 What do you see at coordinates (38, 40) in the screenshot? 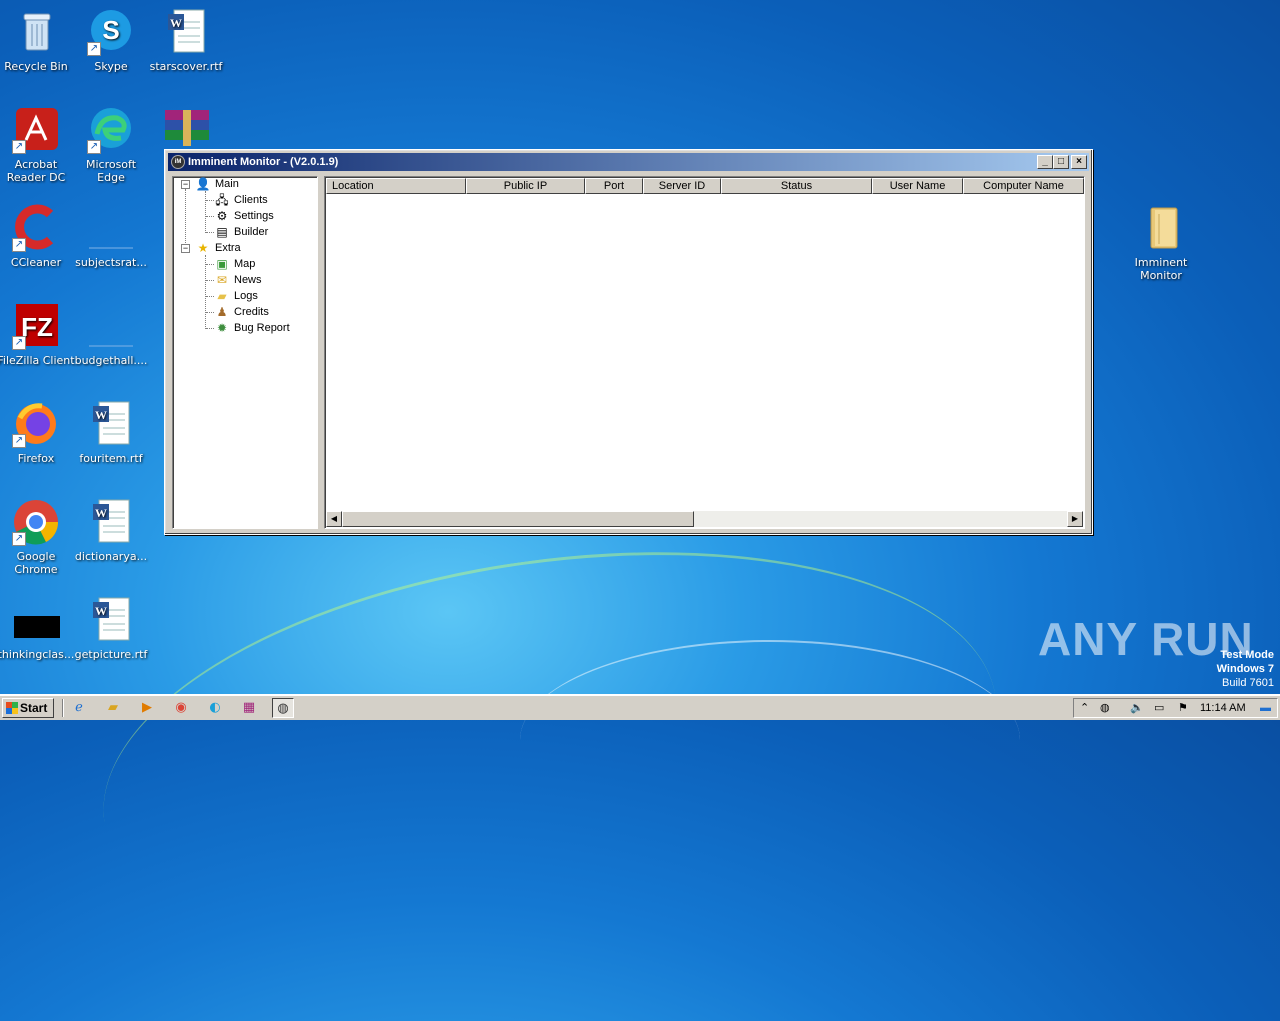
I see `desktop-icon-recycle-bin: Recycle Bin` at bounding box center [38, 40].